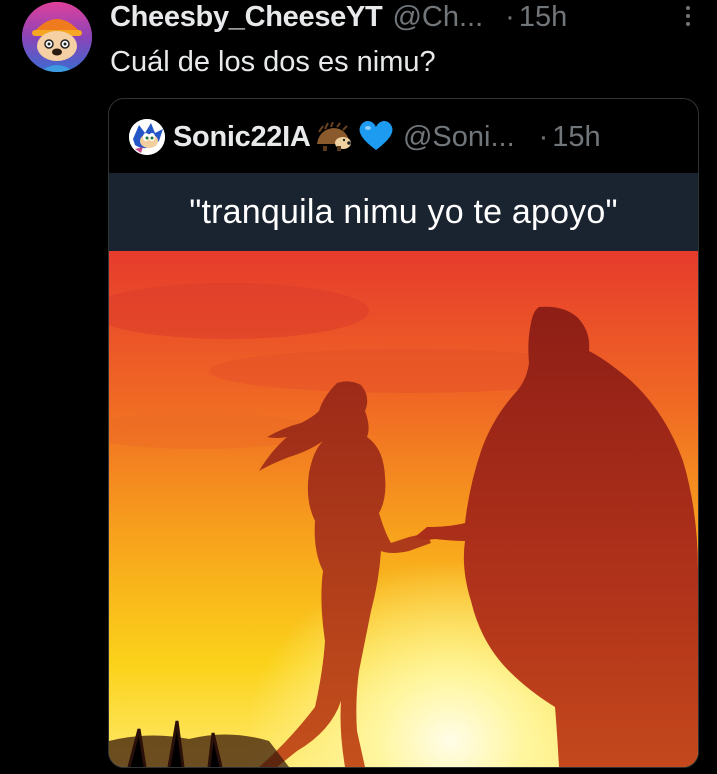  What do you see at coordinates (688, 18) in the screenshot?
I see `more-vertical-icon` at bounding box center [688, 18].